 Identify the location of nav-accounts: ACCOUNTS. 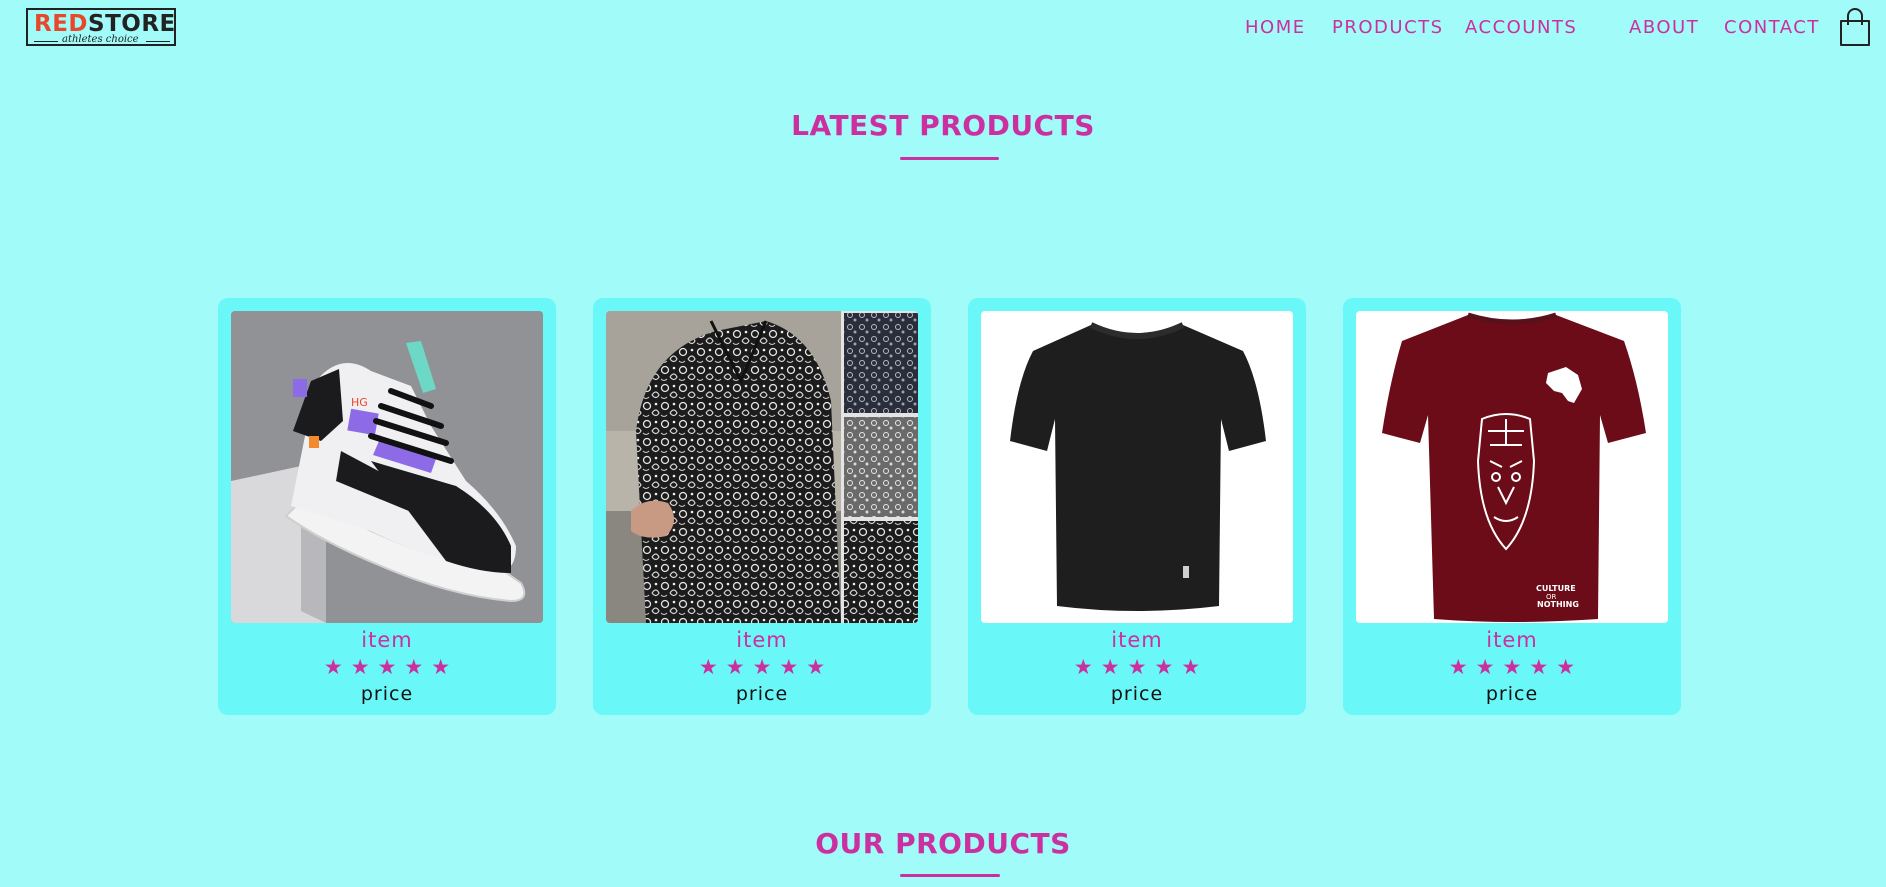
(1521, 28).